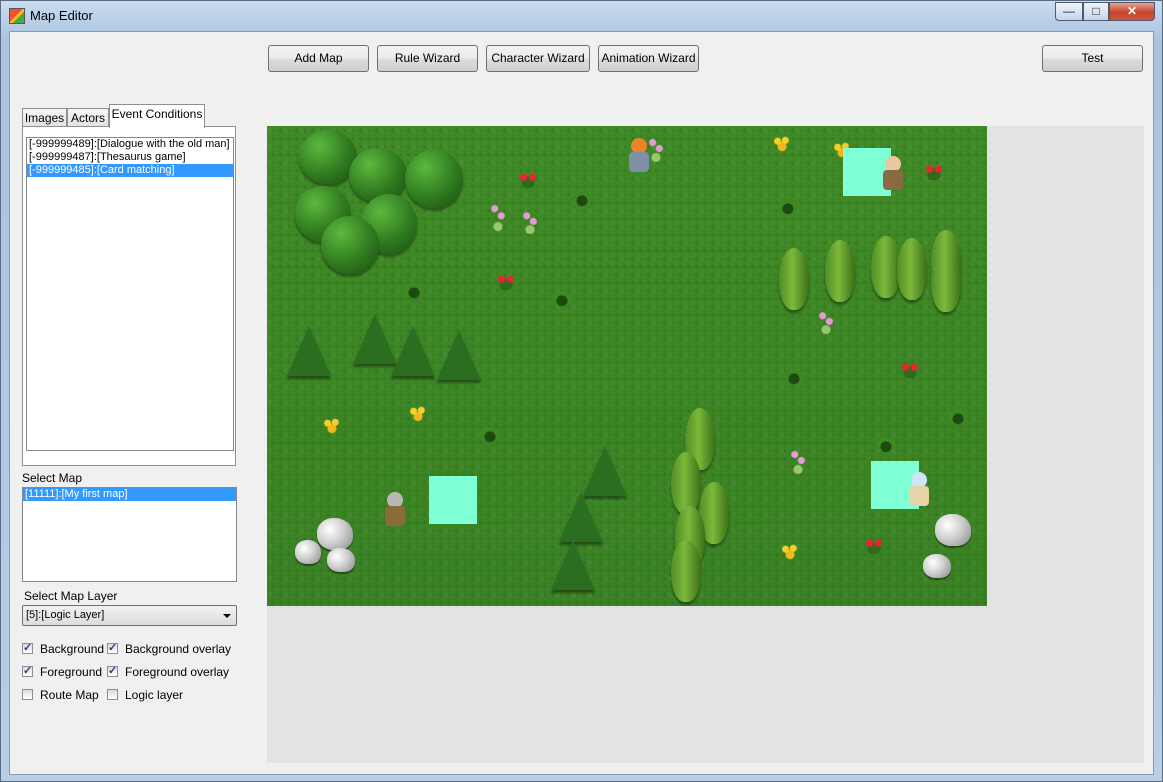  I want to click on foreground-checkbox: Foreground, so click(69, 672).